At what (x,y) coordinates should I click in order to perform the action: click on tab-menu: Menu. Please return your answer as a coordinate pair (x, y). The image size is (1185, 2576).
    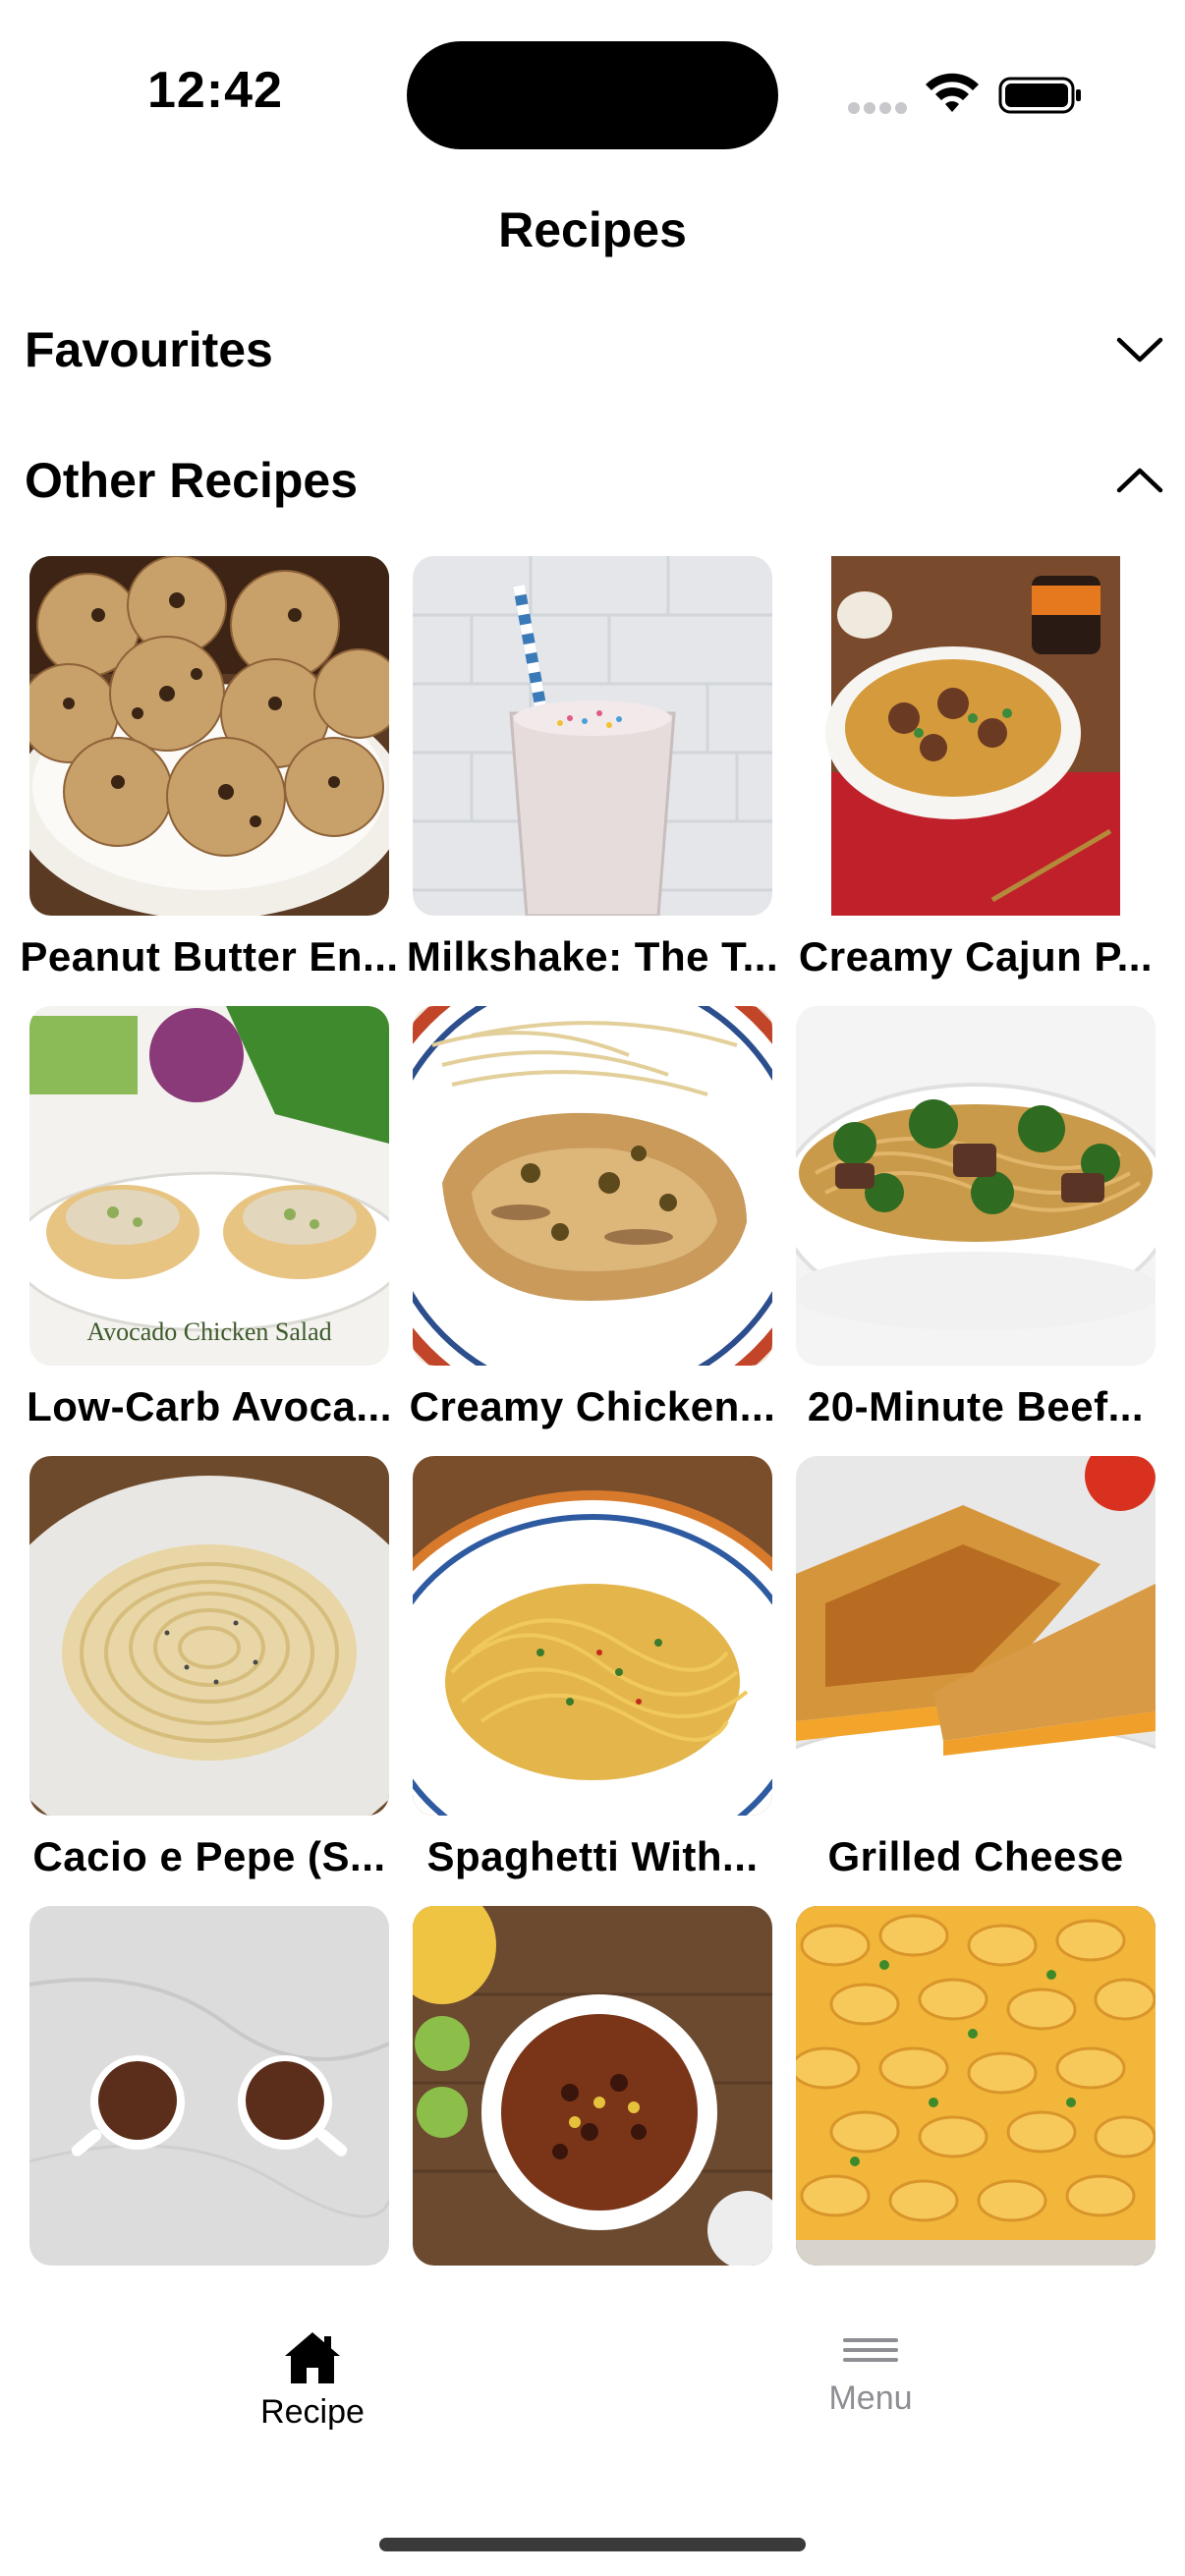
    Looking at the image, I should click on (871, 2387).